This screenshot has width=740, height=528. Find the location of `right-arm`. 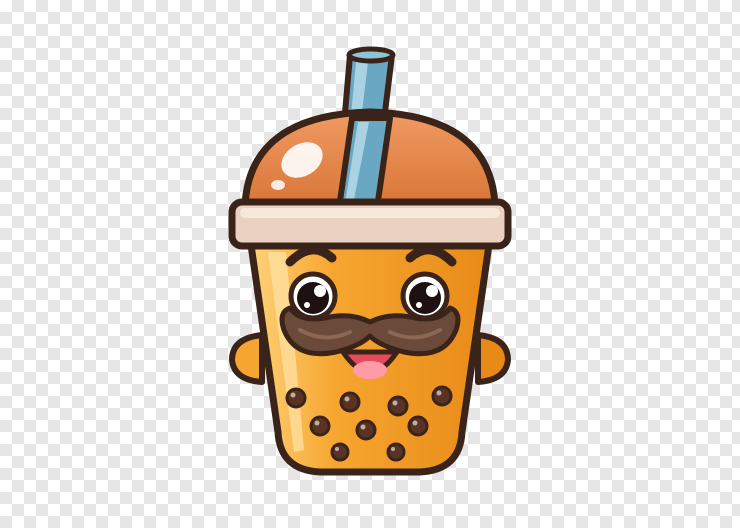

right-arm is located at coordinates (493, 358).